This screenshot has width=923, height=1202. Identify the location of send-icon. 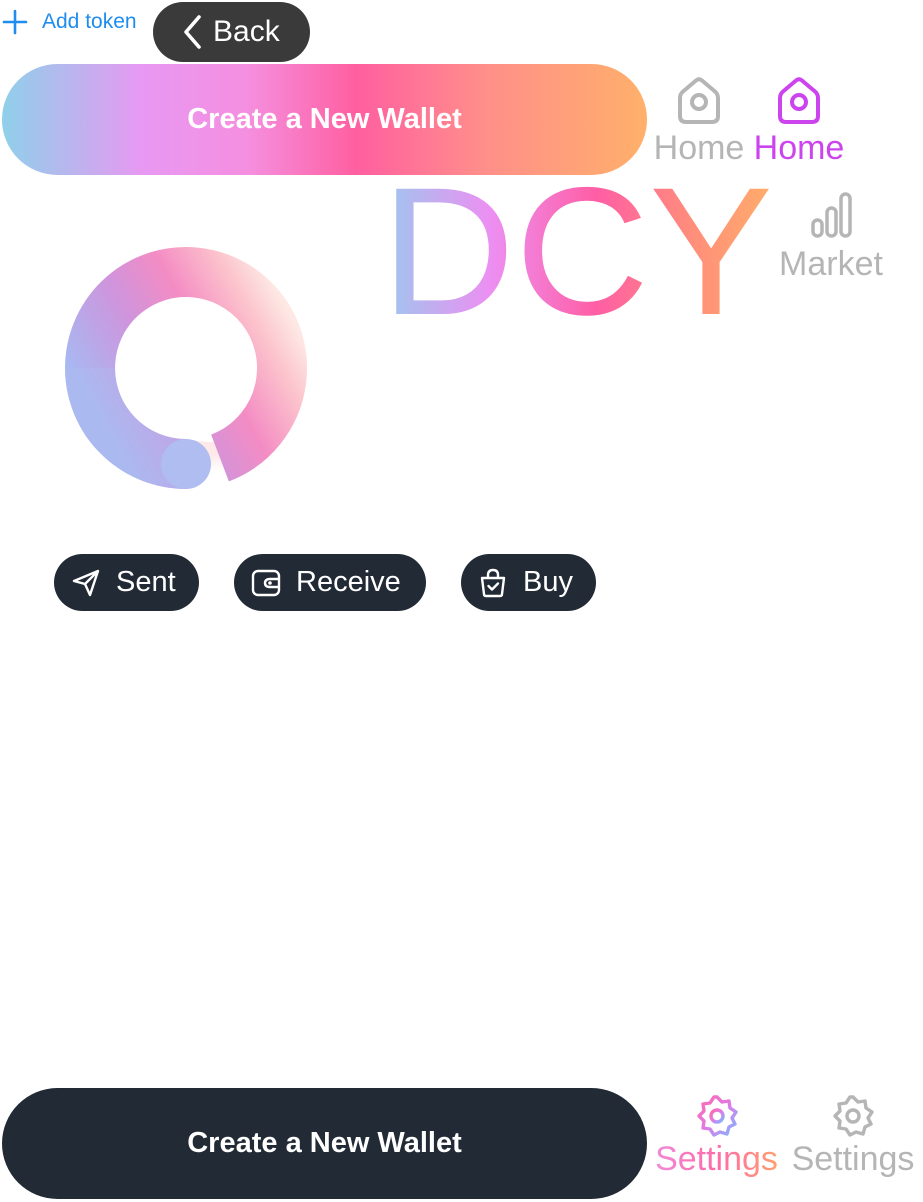
(86, 582).